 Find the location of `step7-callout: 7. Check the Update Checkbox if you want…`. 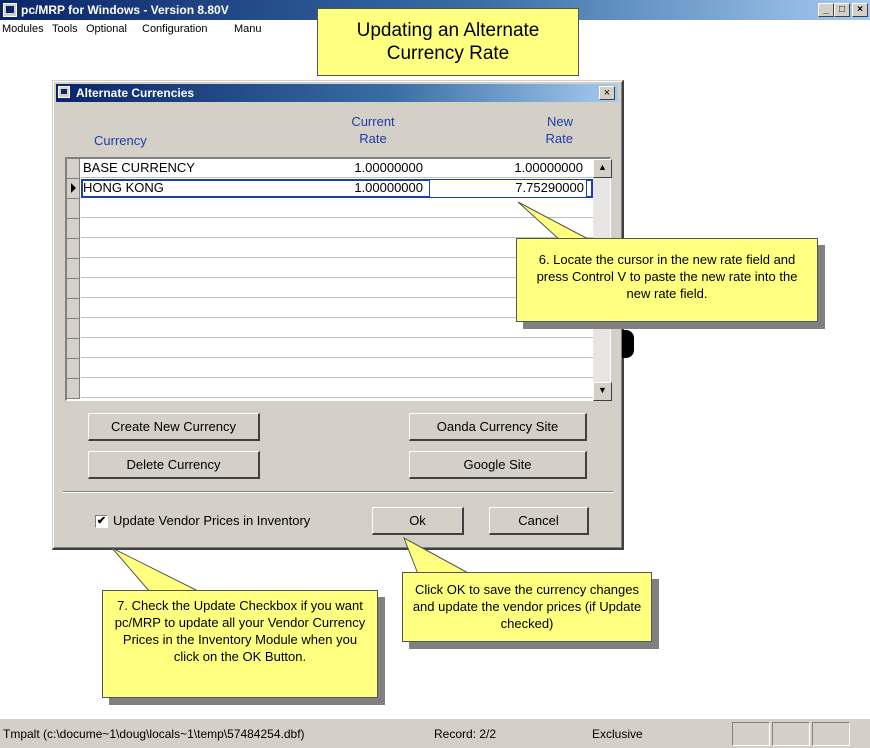

step7-callout: 7. Check the Update Checkbox if you want… is located at coordinates (240, 644).